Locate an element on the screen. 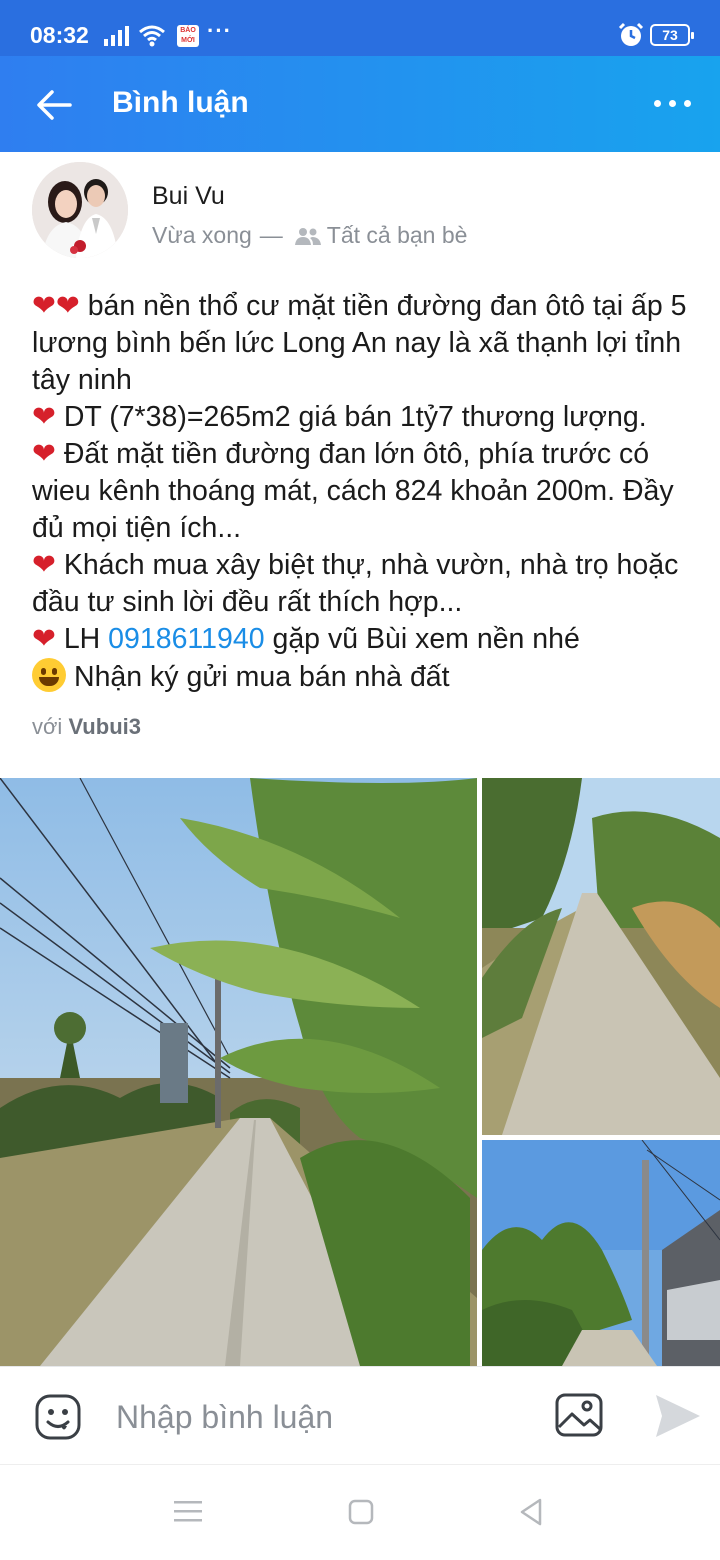  recent-apps-icon is located at coordinates (188, 1511).